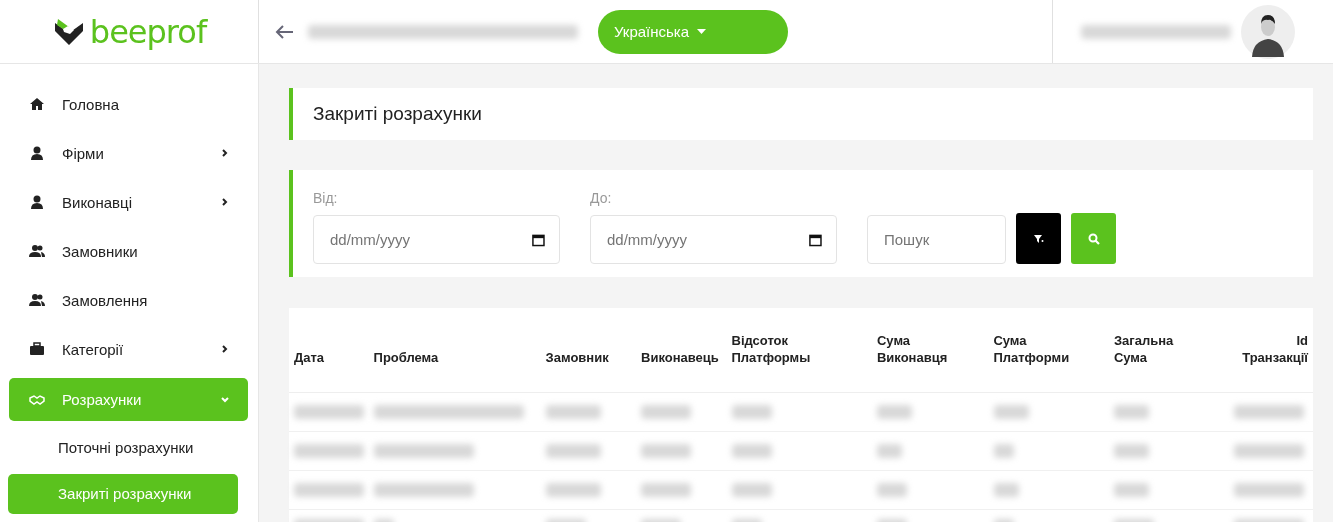 The width and height of the screenshot is (1333, 522). What do you see at coordinates (128, 349) in the screenshot?
I see `sidebar-item: Категорії` at bounding box center [128, 349].